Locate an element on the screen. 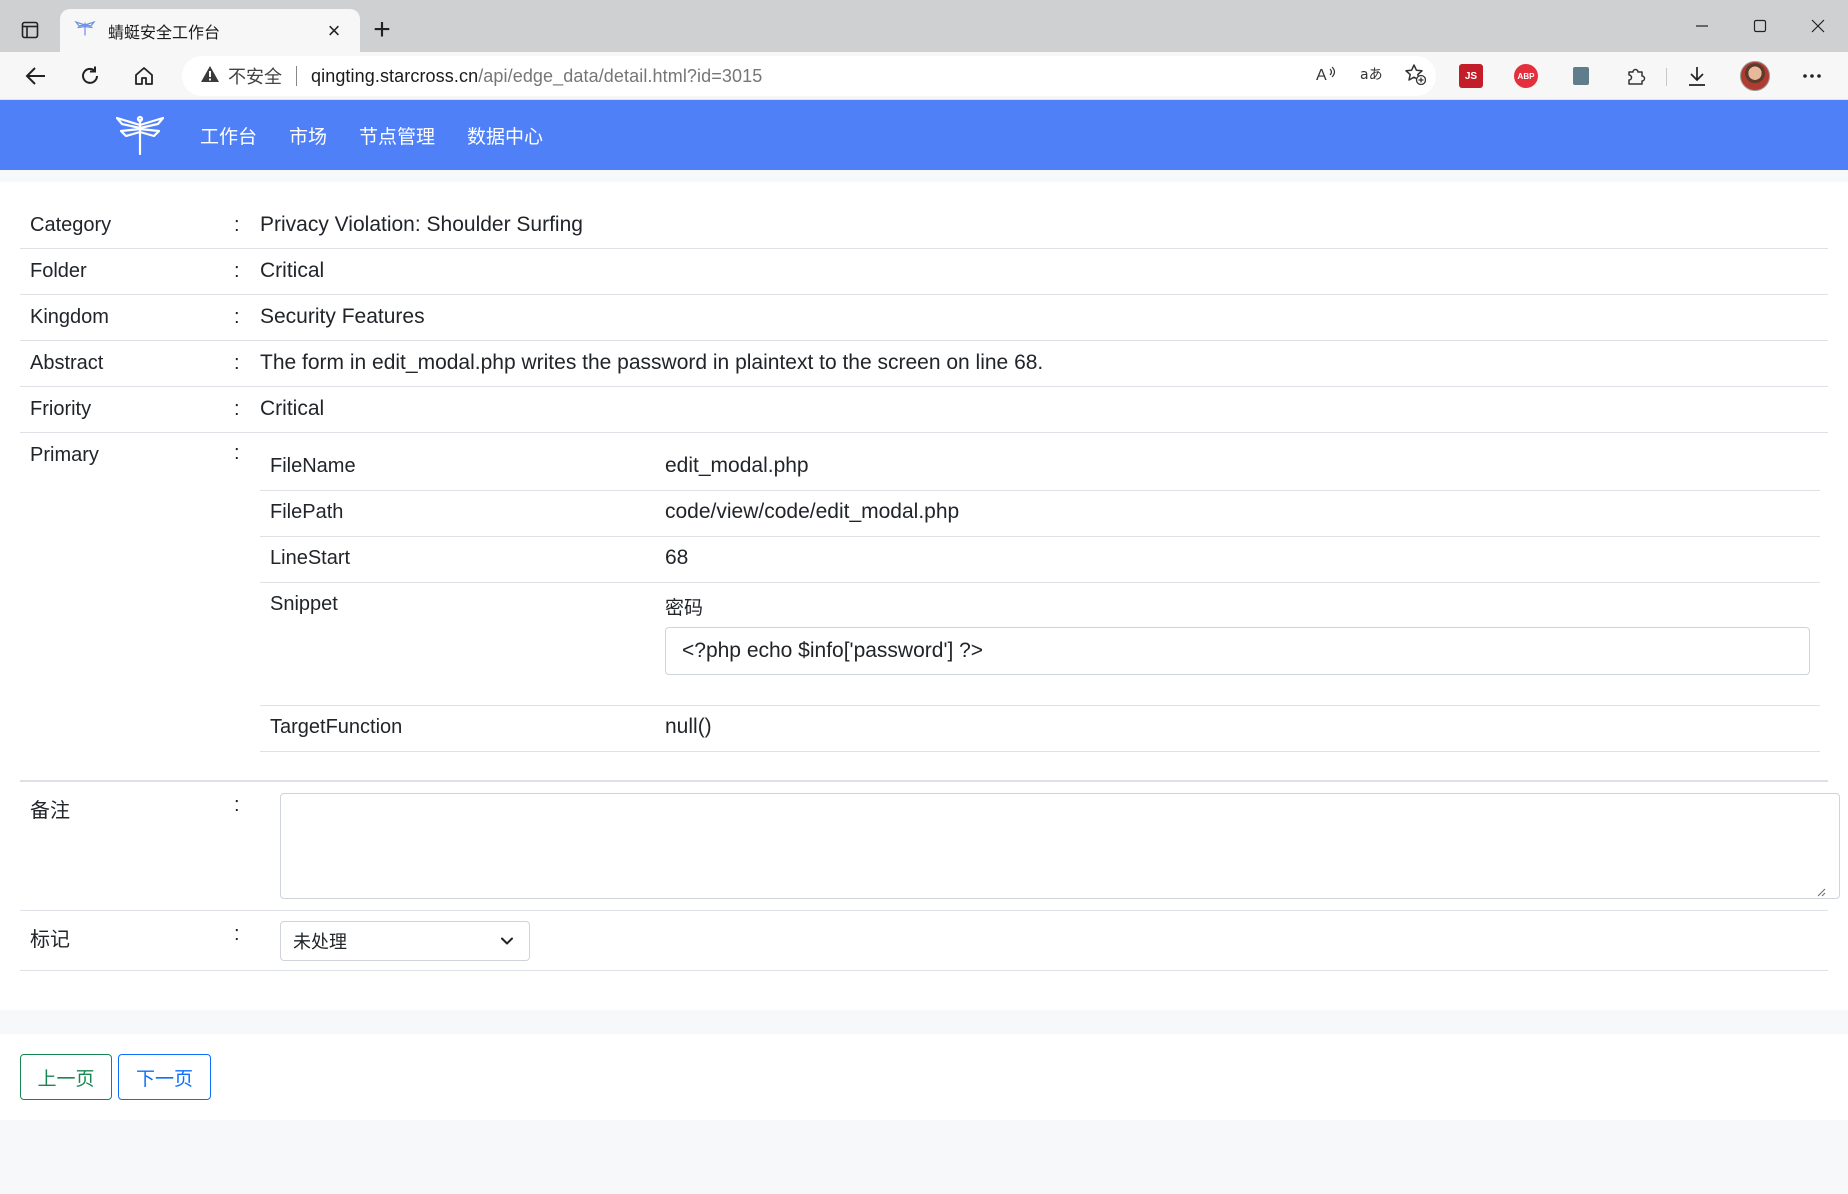  tab-actions-icon is located at coordinates (30, 30).